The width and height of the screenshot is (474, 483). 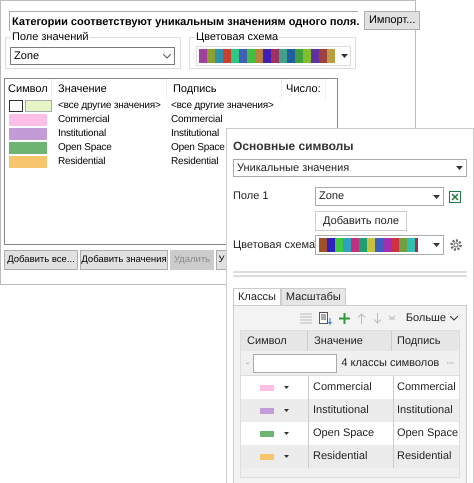 I want to click on color-scheme-label: Цветовая схема, so click(x=274, y=245).